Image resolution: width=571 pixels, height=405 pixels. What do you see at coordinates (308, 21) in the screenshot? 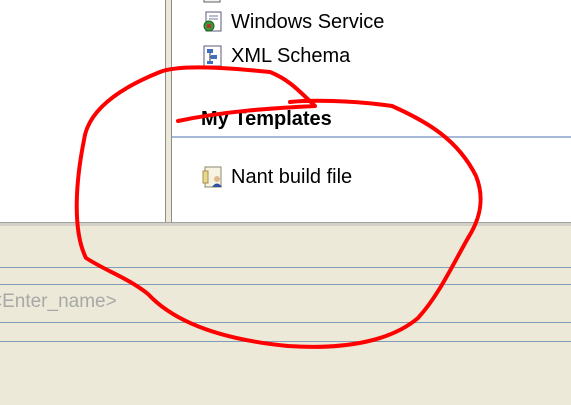
I see `template-item-label: Windows Service` at bounding box center [308, 21].